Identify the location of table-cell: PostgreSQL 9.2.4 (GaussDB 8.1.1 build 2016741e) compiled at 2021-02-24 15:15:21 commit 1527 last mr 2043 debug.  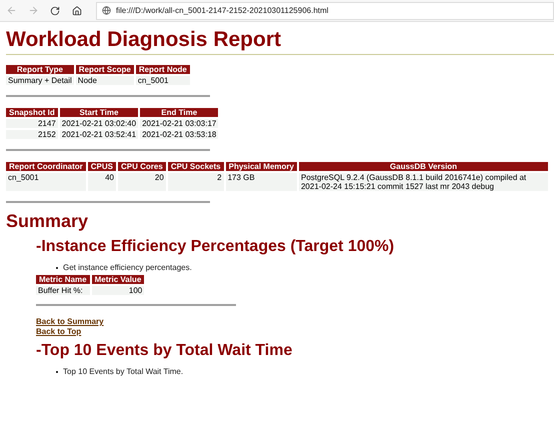
(423, 182).